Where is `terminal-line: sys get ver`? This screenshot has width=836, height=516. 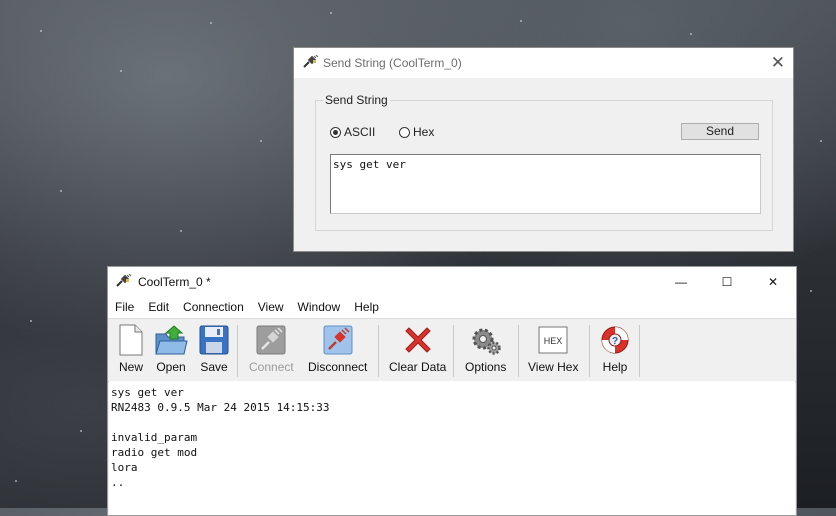 terminal-line: sys get ver is located at coordinates (147, 392).